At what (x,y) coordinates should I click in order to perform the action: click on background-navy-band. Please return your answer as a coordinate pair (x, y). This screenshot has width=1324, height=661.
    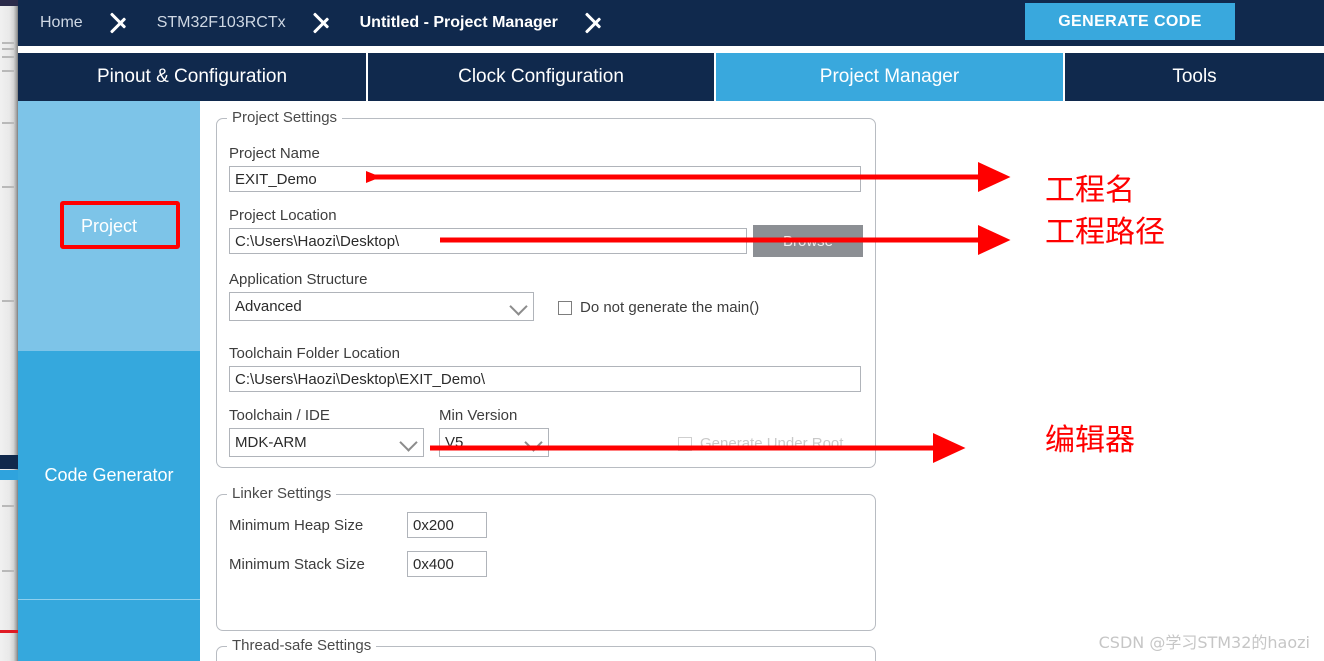
    Looking at the image, I should click on (9, 462).